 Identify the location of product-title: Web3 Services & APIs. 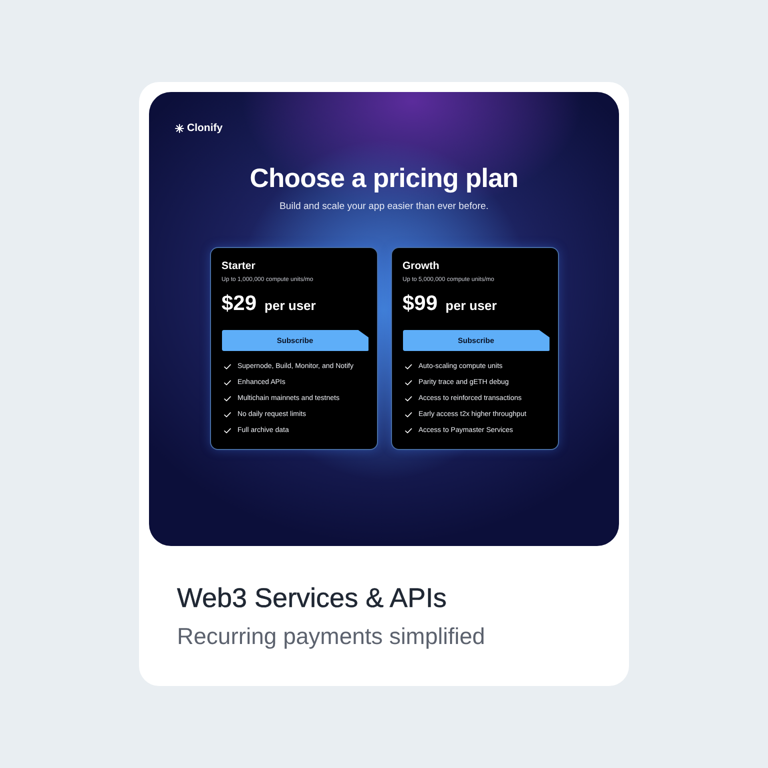
(312, 598).